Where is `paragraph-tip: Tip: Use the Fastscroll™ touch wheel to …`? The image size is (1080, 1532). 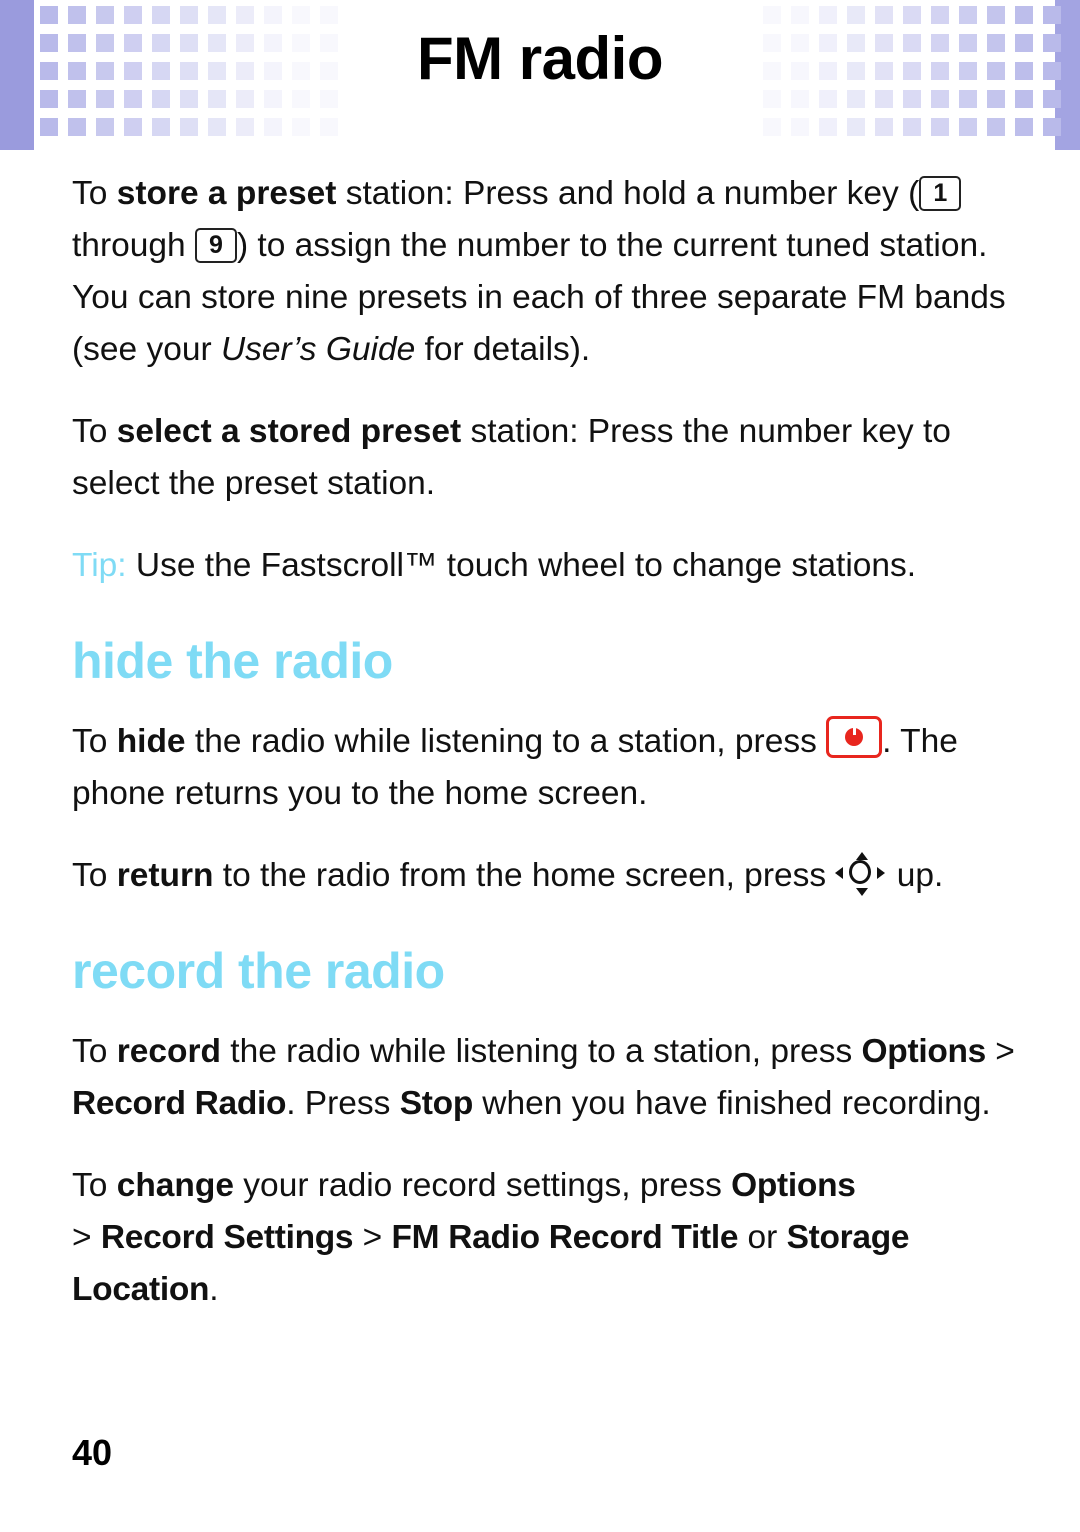 paragraph-tip: Tip: Use the Fastscroll™ touch wheel to … is located at coordinates (547, 566).